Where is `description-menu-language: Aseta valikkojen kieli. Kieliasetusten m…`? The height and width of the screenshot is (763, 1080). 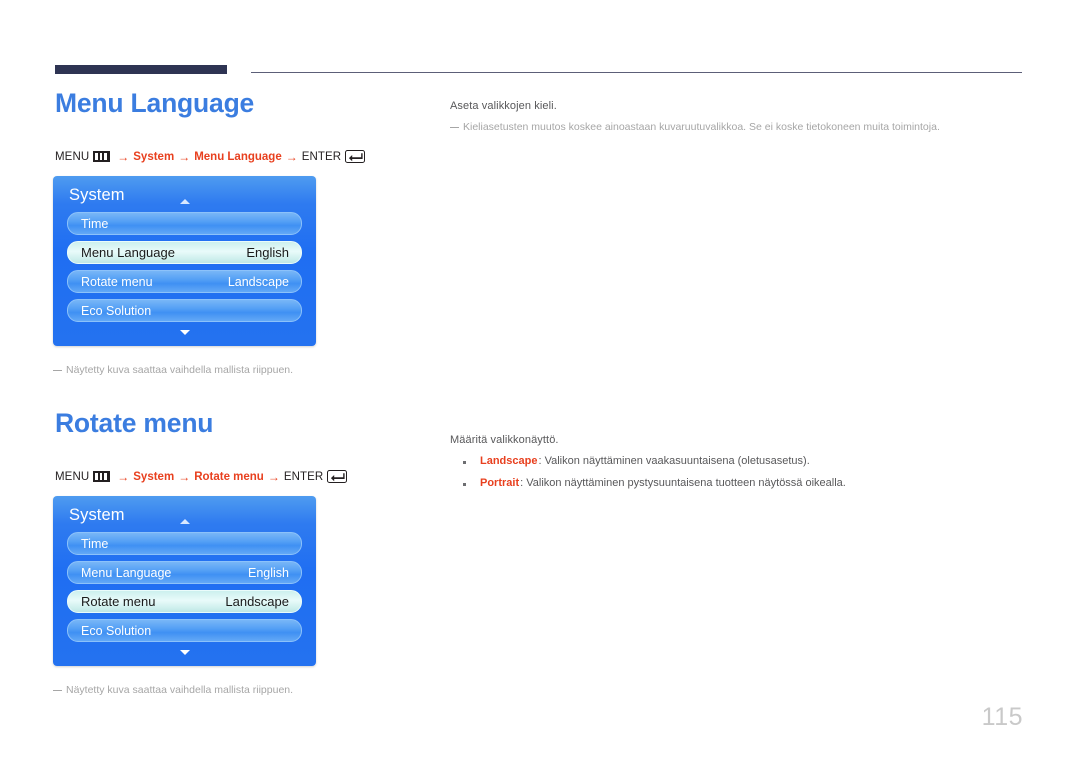 description-menu-language: Aseta valikkojen kieli. Kieliasetusten m… is located at coordinates (740, 116).